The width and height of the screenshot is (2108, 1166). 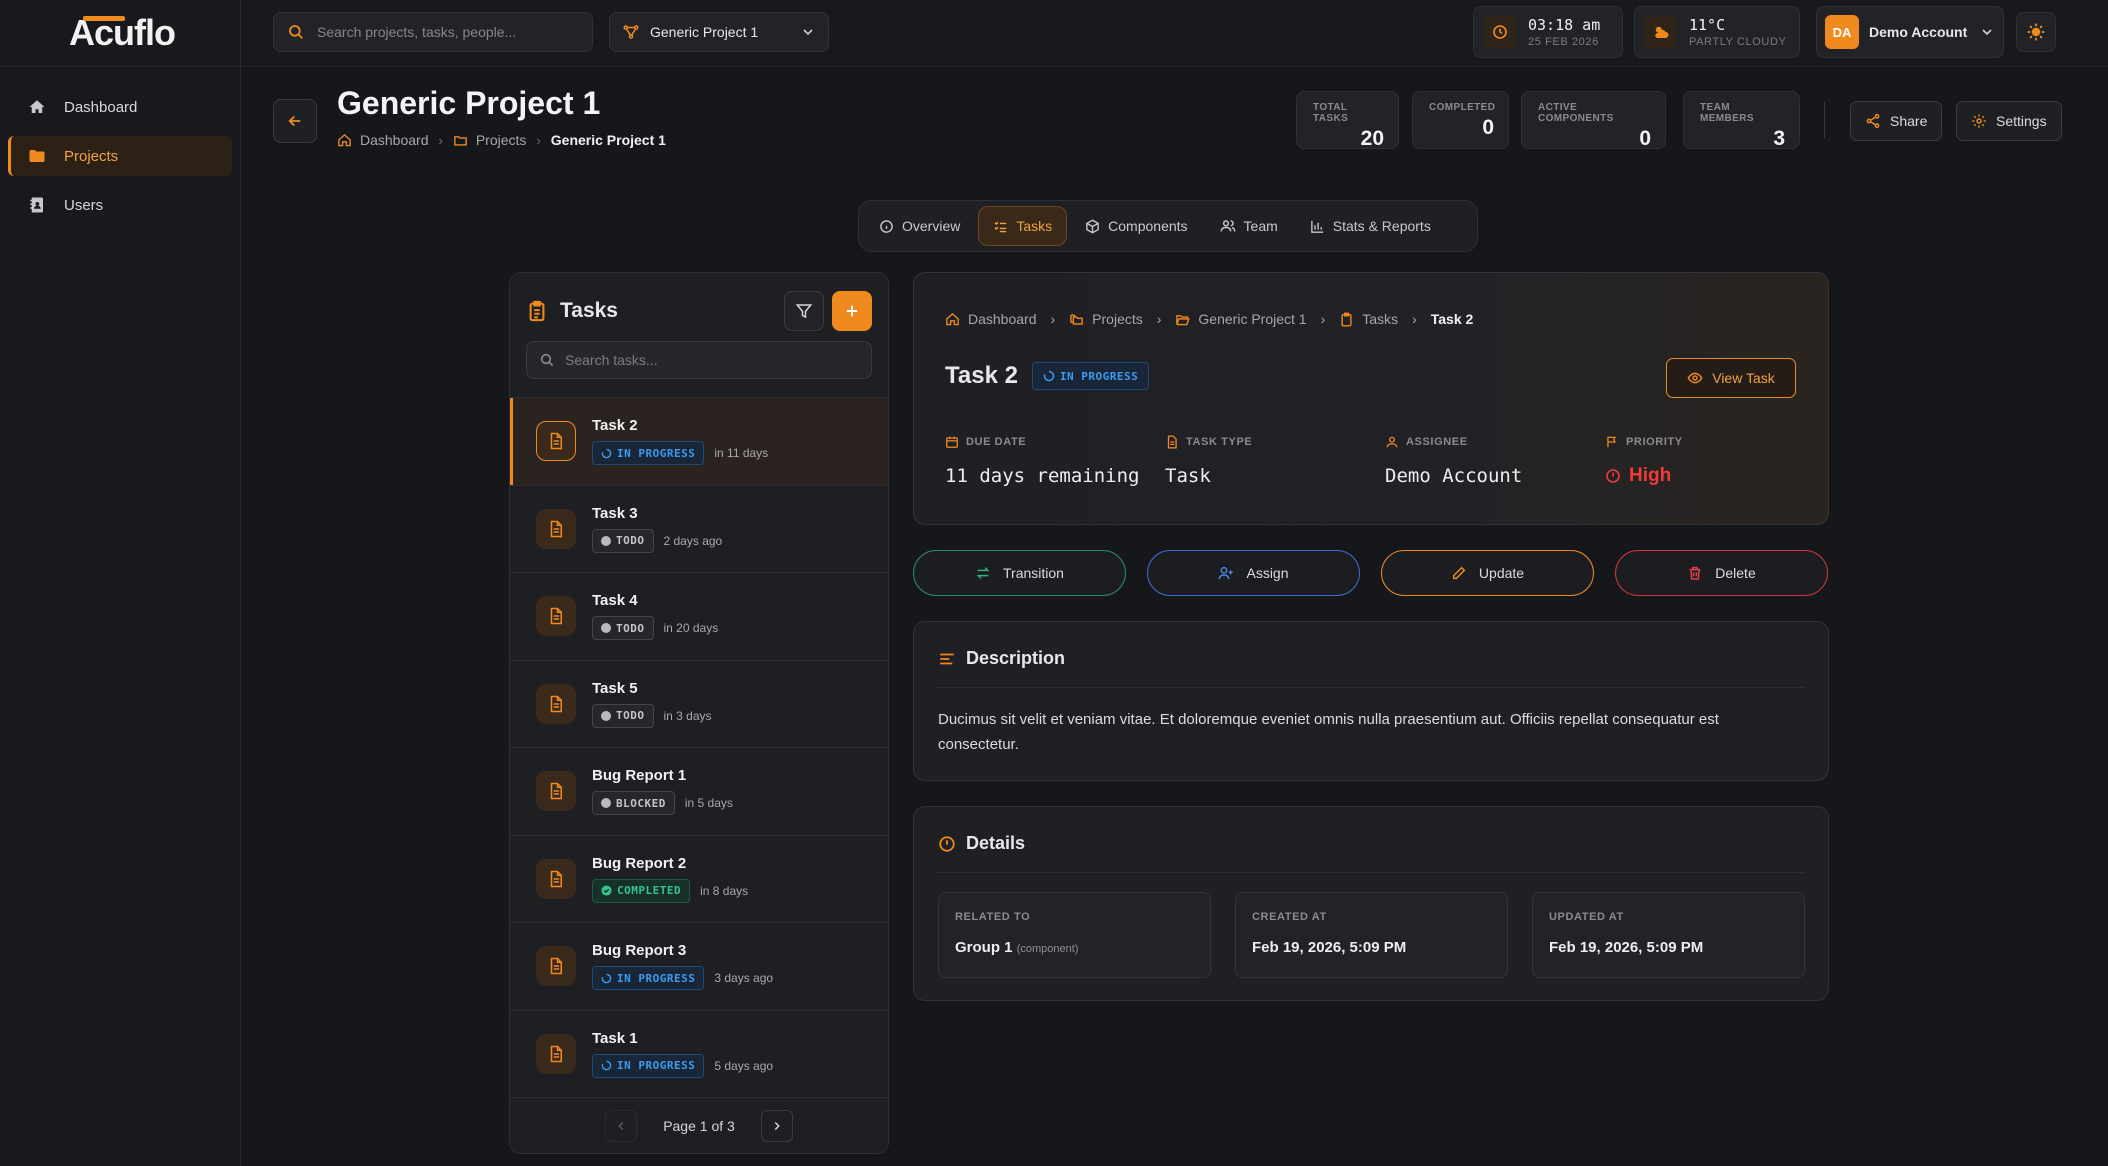 What do you see at coordinates (1501, 573) in the screenshot?
I see `update-label: Update` at bounding box center [1501, 573].